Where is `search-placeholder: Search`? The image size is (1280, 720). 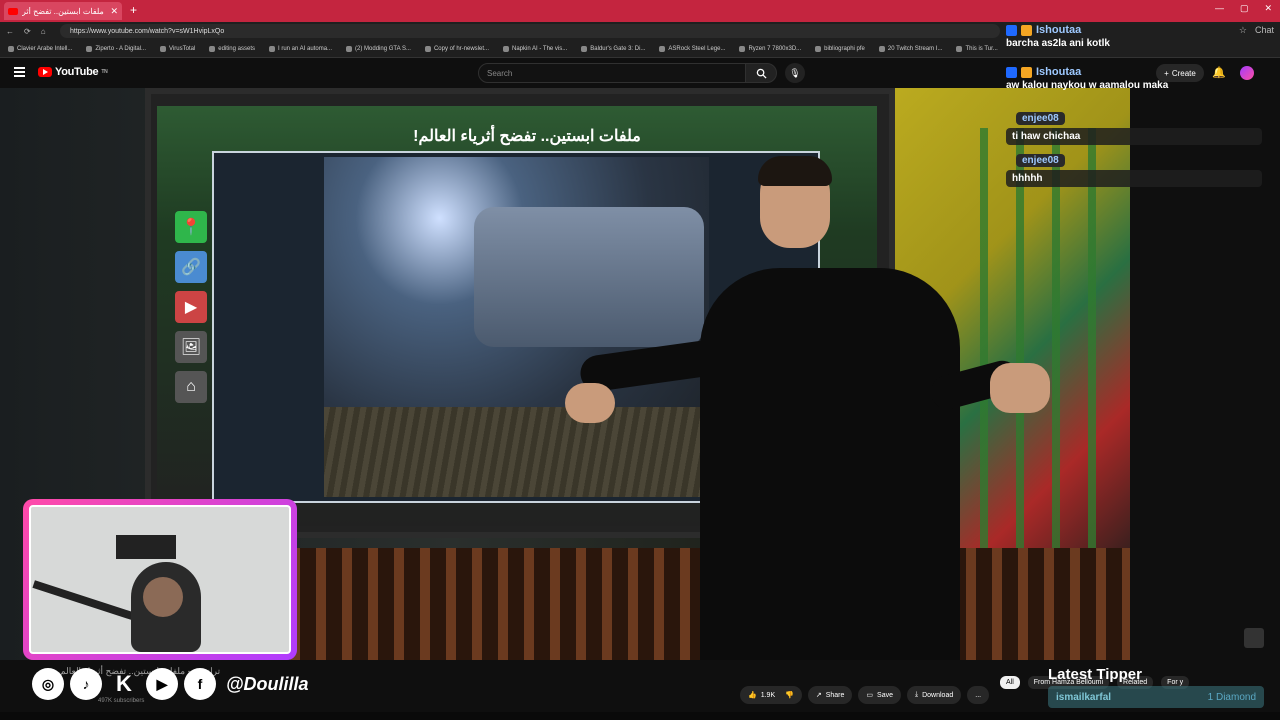
search-placeholder: Search is located at coordinates (500, 73).